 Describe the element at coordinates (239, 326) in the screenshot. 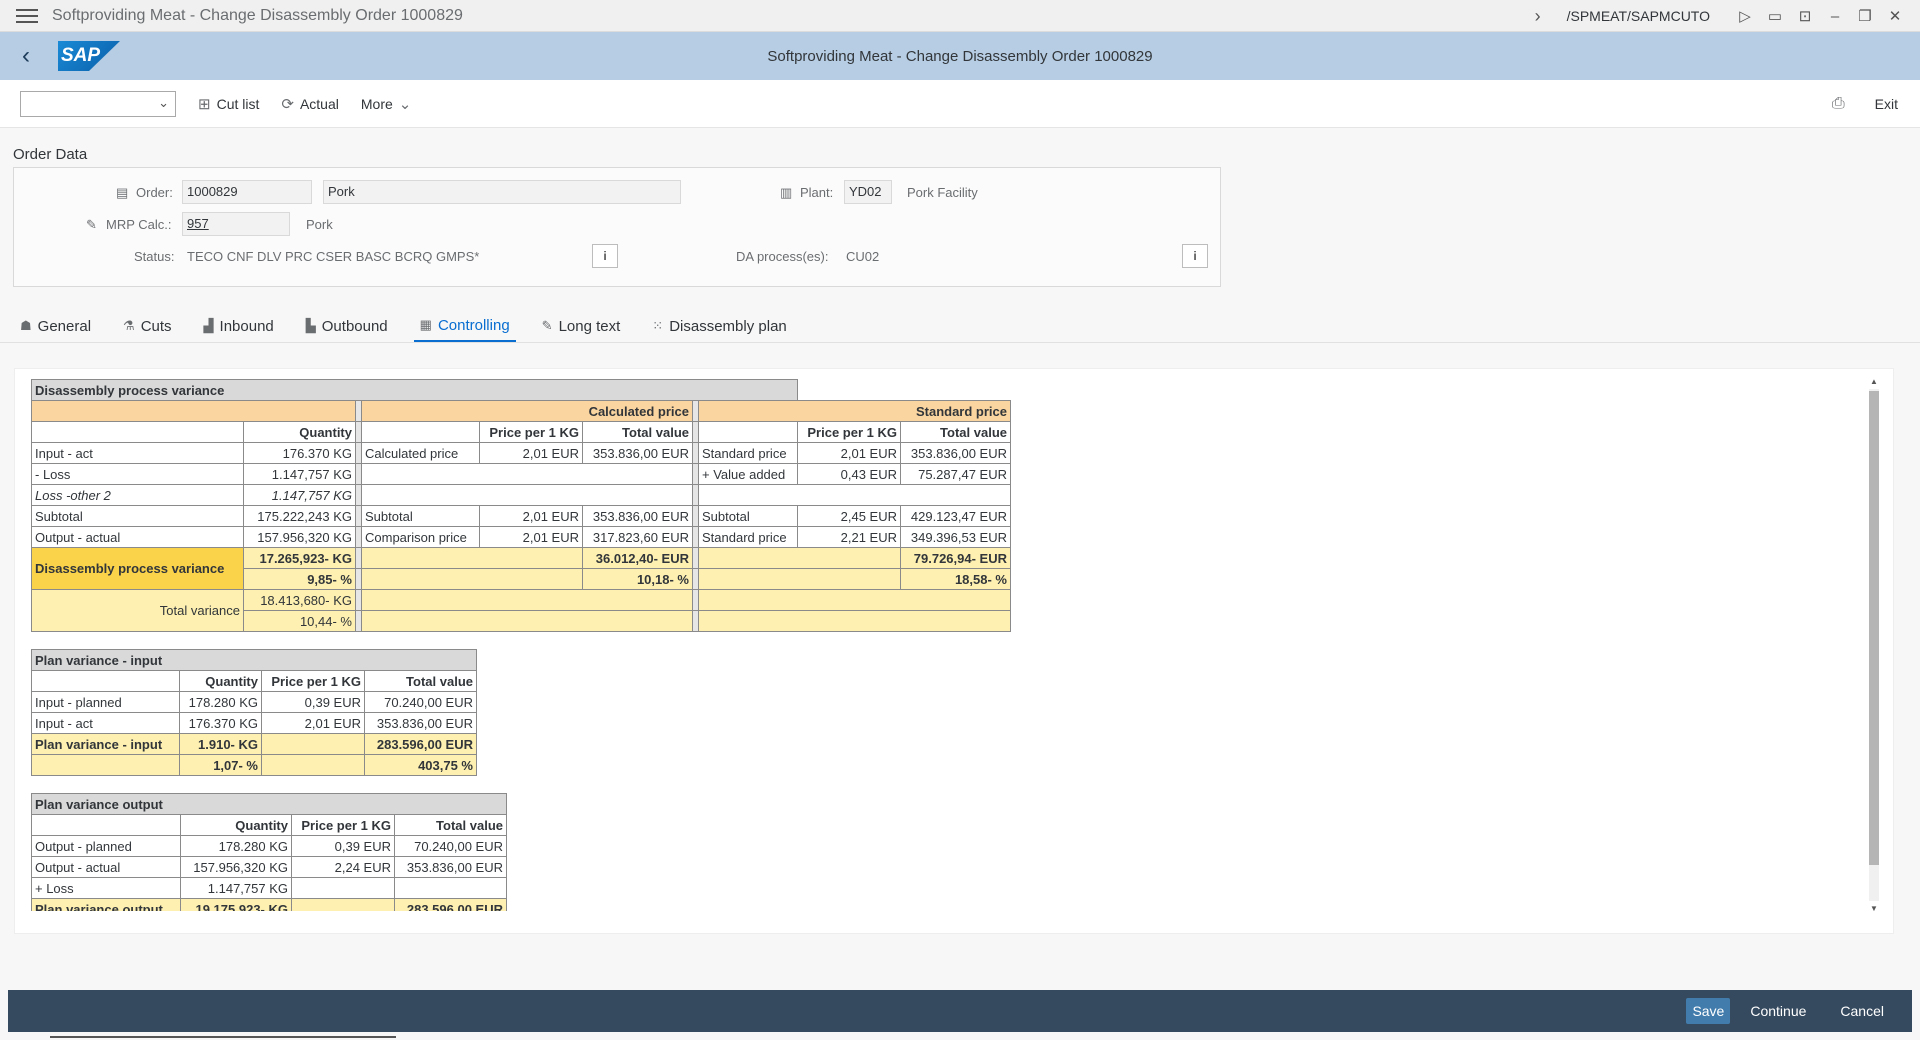

I see `tab-inbound: ▟ Inbound` at that location.